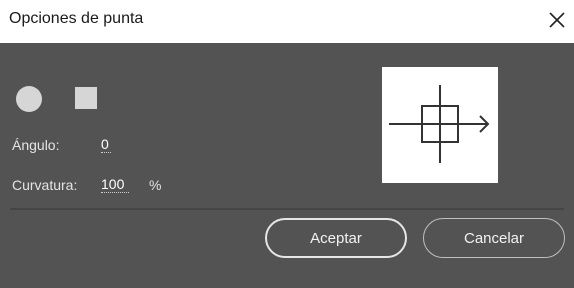 The image size is (574, 288). What do you see at coordinates (287, 21) in the screenshot?
I see `title-bar: Opciones de punta` at bounding box center [287, 21].